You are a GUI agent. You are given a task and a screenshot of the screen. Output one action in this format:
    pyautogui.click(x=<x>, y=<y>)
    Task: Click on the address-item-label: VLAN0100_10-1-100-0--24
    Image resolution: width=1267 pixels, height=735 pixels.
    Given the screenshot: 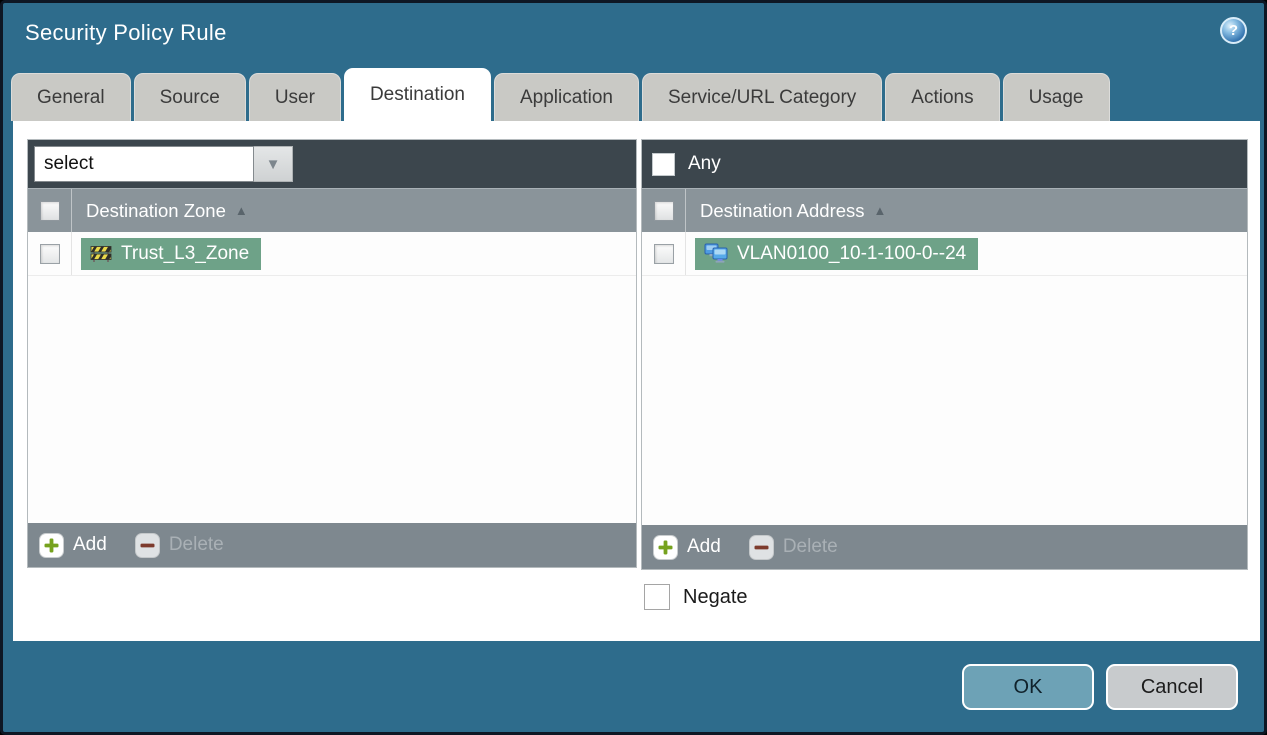 What is the action you would take?
    pyautogui.click(x=852, y=253)
    